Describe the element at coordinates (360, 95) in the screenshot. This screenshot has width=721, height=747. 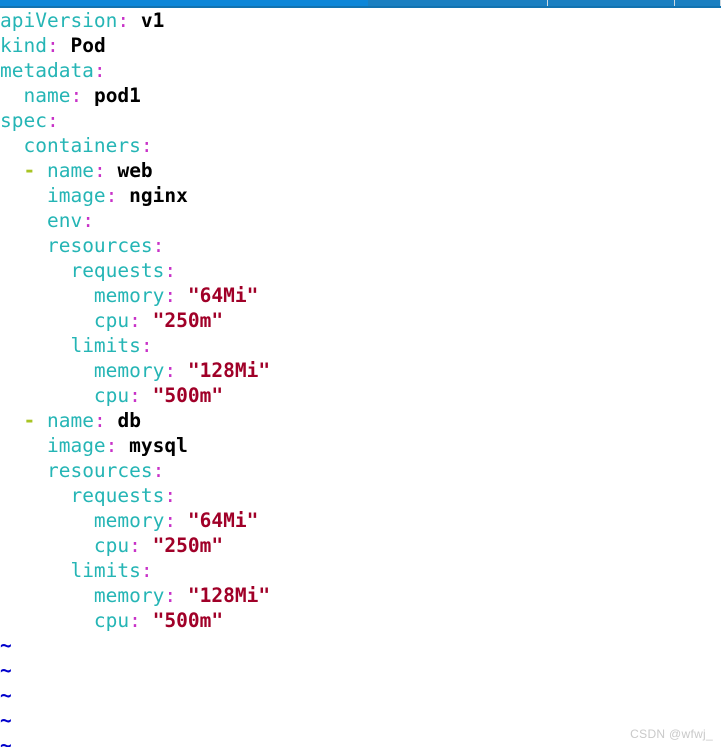
I see `code-line: name: pod1` at that location.